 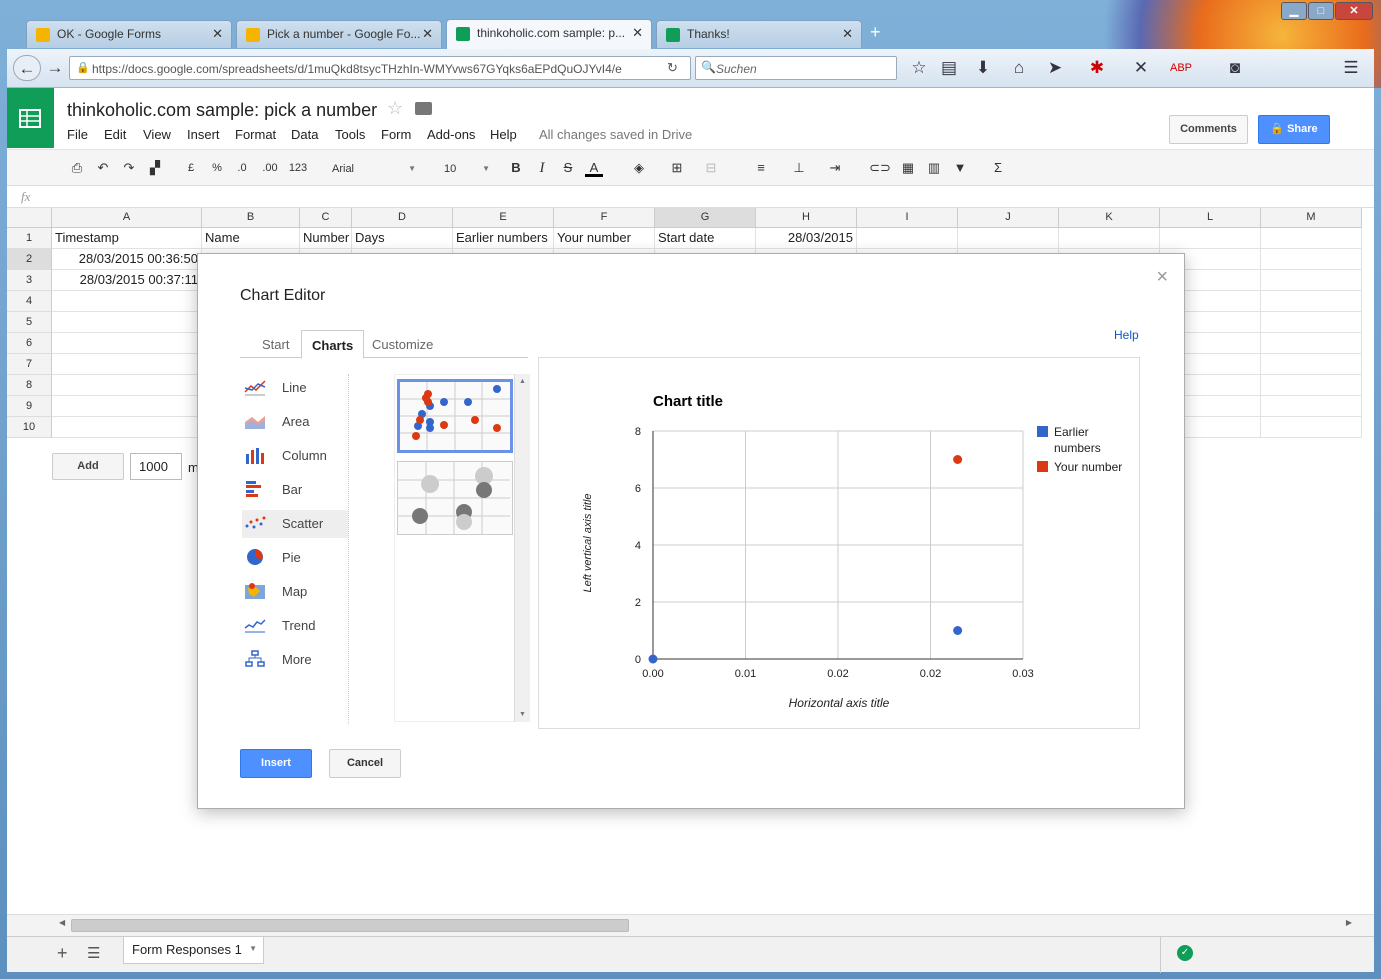 I want to click on insert-chart-icon: ▥, so click(x=934, y=168).